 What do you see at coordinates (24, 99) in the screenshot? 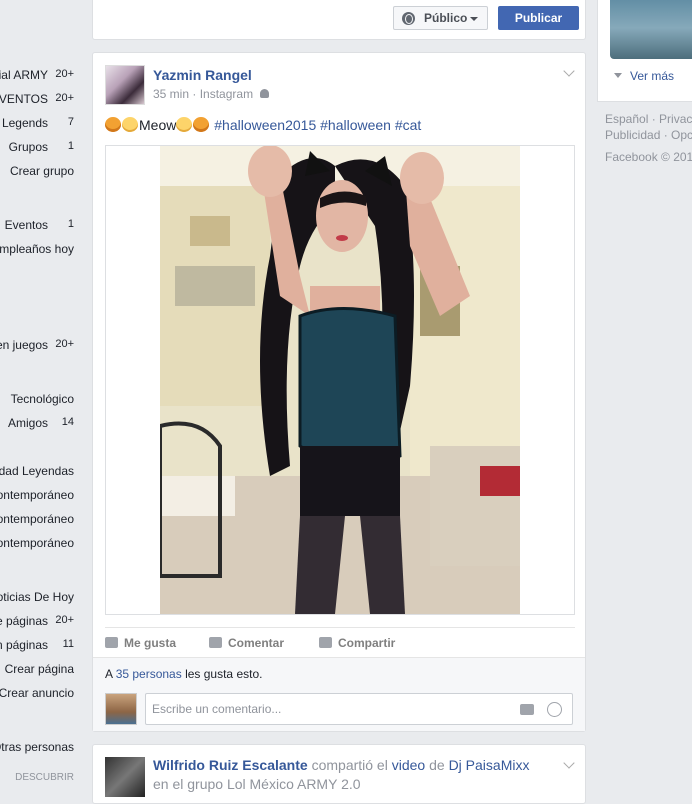
I see `left-nav-label: ARMY EVENTOS` at bounding box center [24, 99].